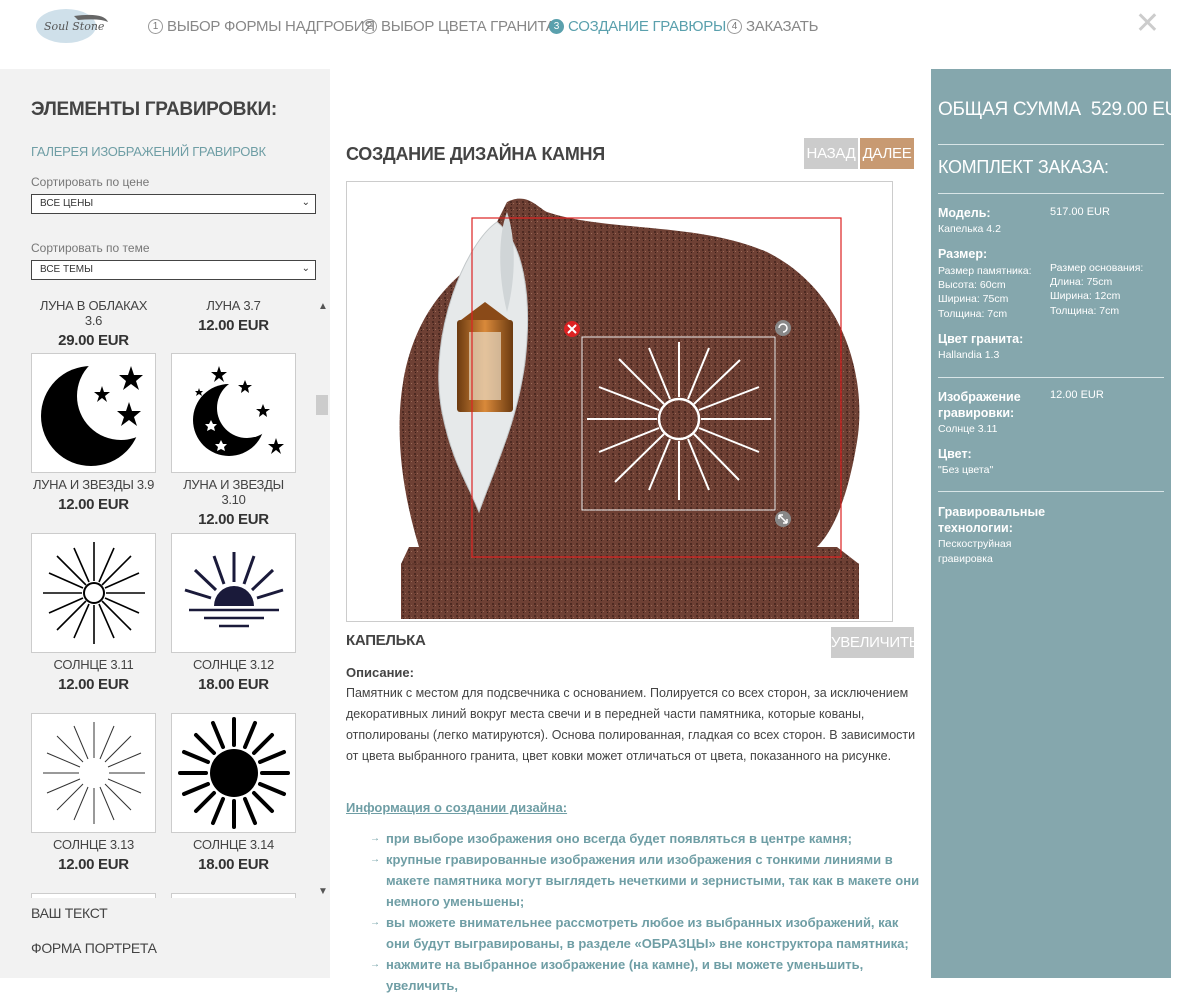  Describe the element at coordinates (475, 154) in the screenshot. I see `page-title: СОЗДАНИЕ ДИЗАЙНА КАМНЯ` at that location.